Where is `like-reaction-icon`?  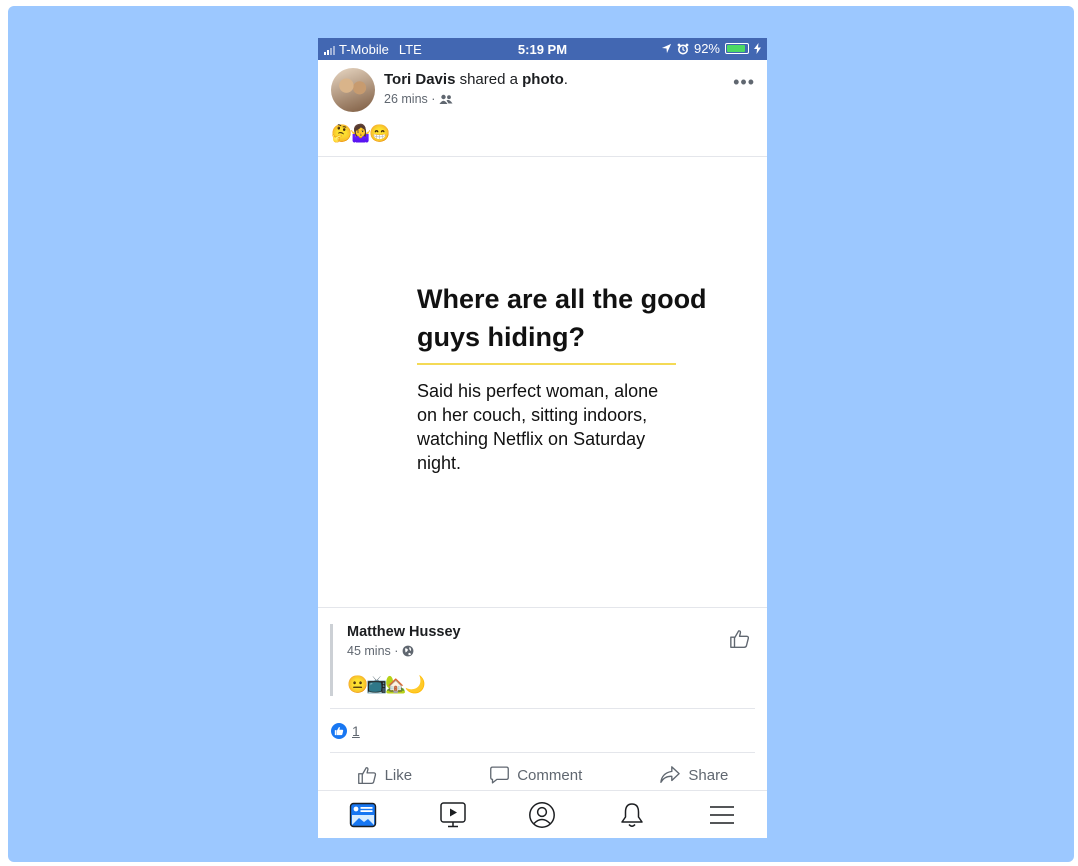
like-reaction-icon is located at coordinates (339, 731).